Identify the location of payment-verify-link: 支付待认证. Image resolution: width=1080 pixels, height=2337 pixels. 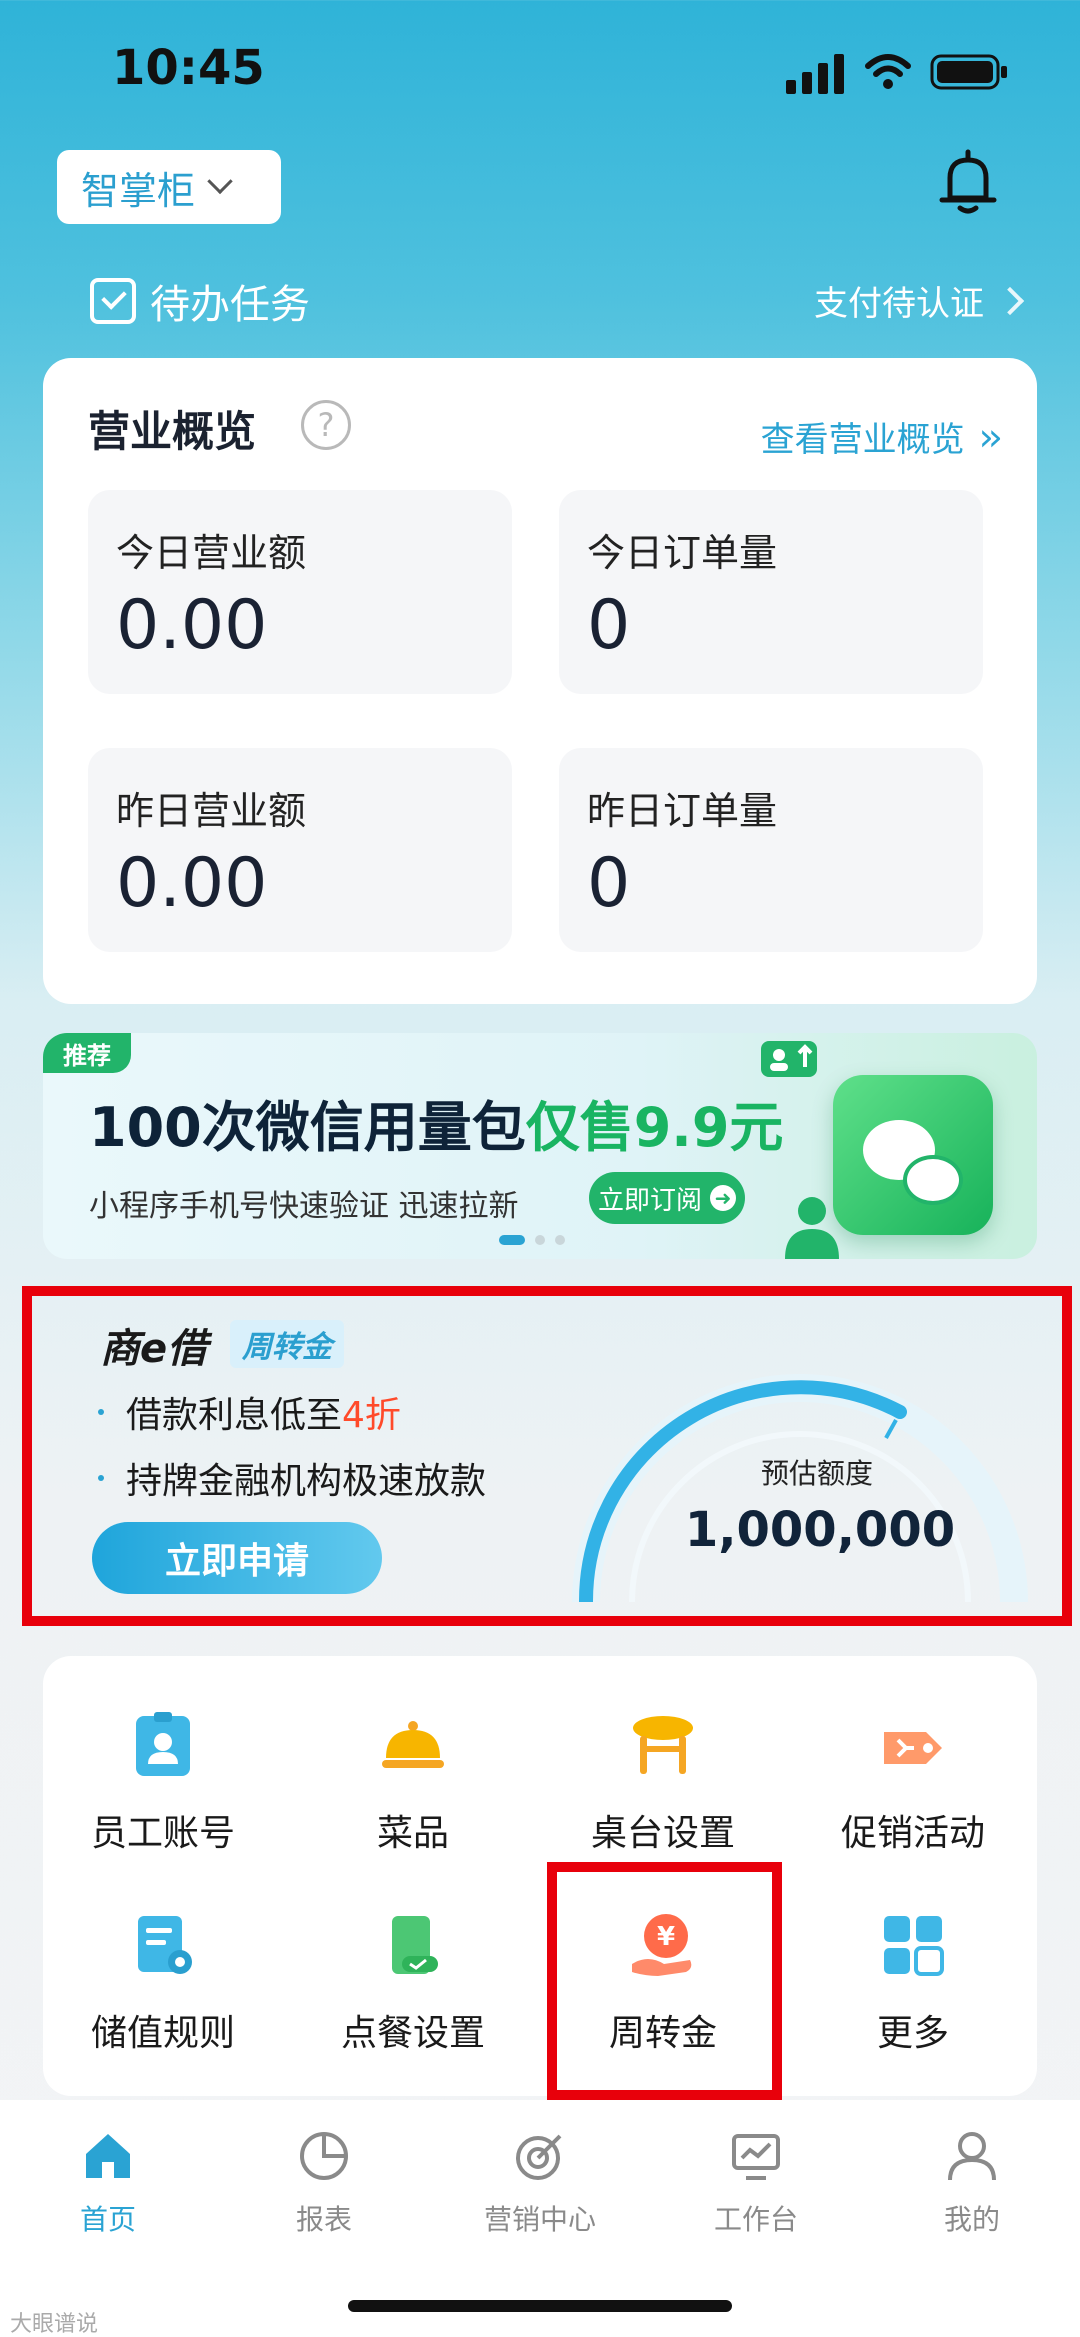
(919, 300).